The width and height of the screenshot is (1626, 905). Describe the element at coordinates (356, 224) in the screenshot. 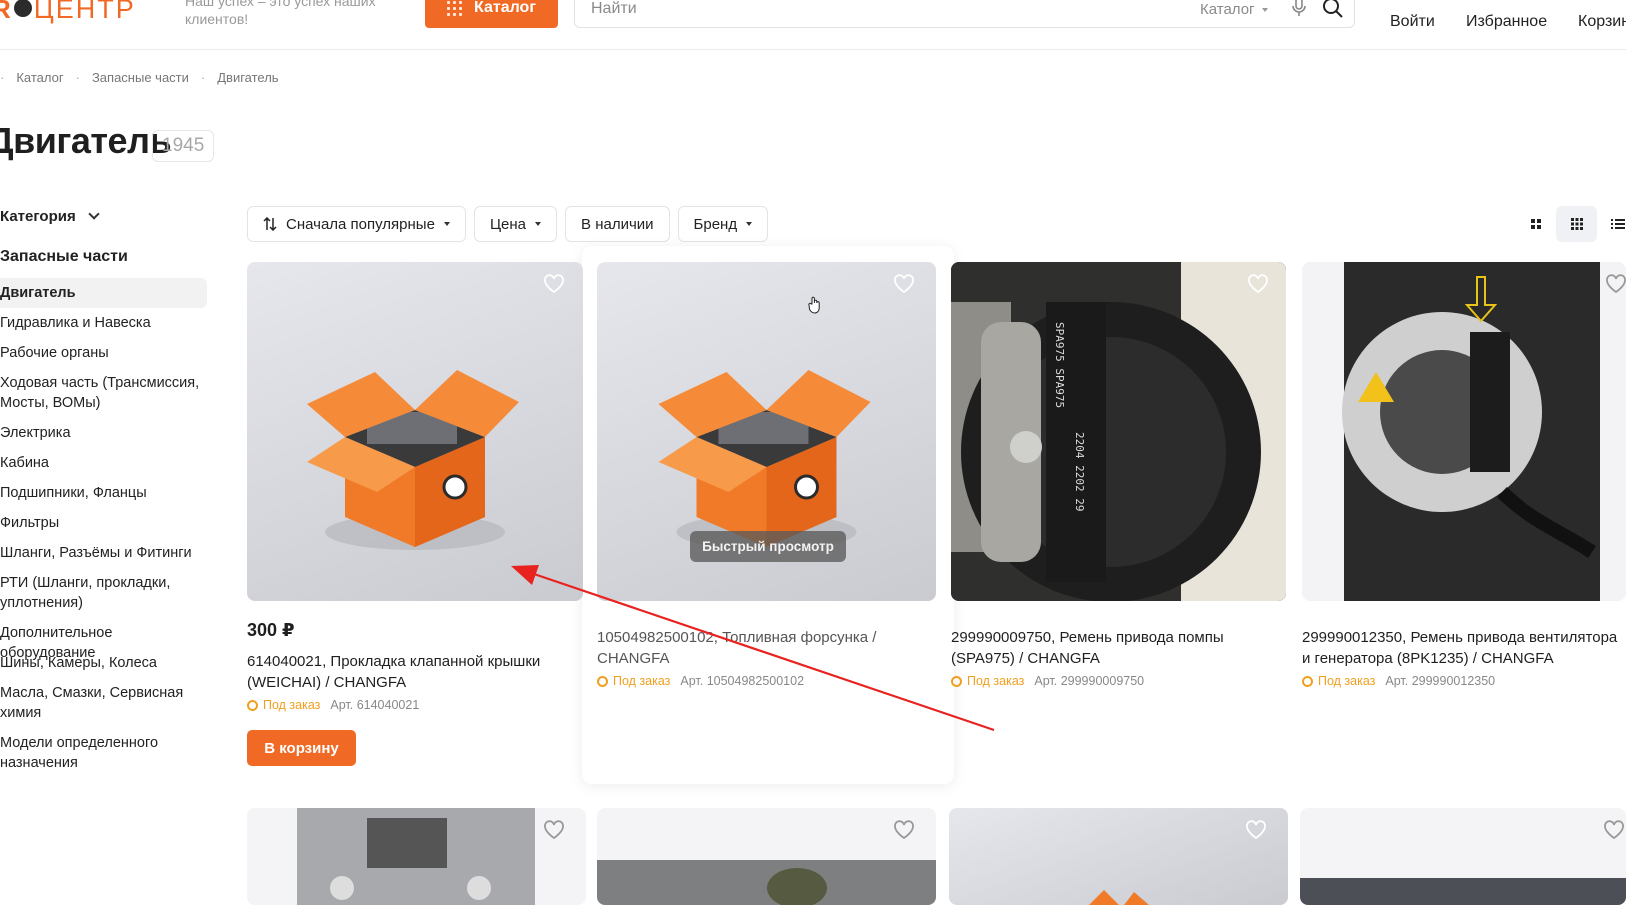

I see `sort-button: Сначала популярные` at that location.